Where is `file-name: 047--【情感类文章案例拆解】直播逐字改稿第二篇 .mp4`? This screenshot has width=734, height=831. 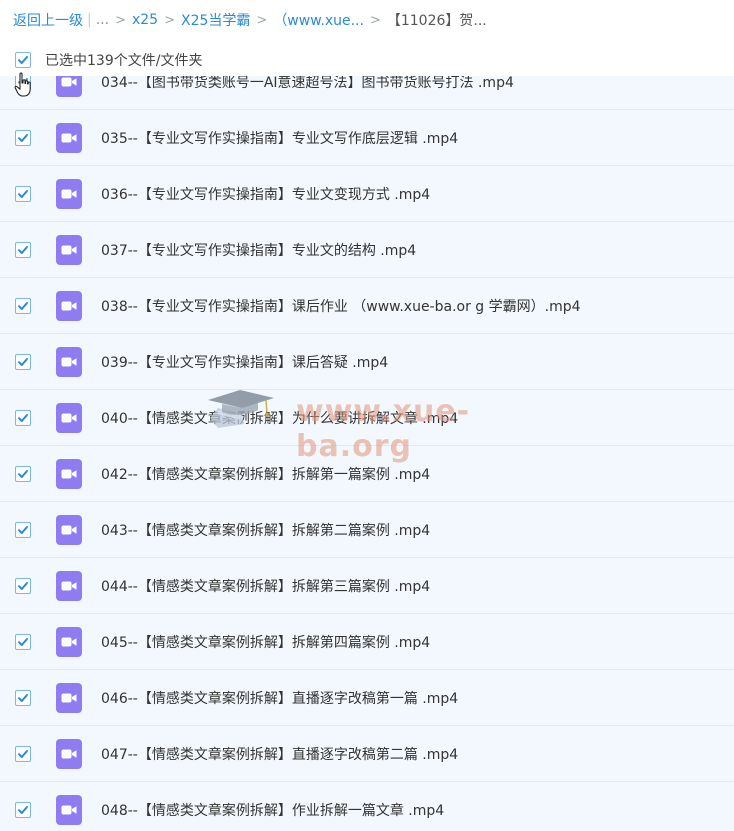
file-name: 047--【情感类文章案例拆解】直播逐字改稿第二篇 .mp4 is located at coordinates (279, 754).